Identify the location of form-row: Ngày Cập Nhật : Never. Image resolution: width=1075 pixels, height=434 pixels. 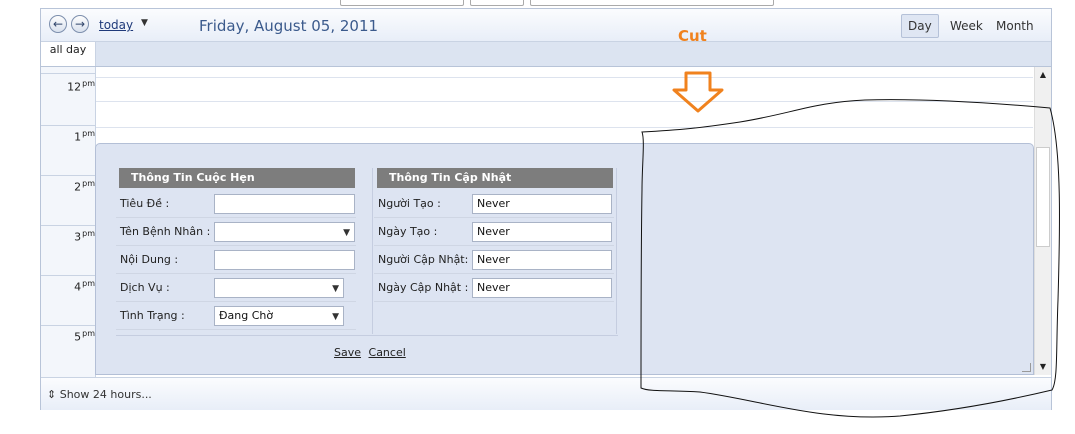
(494, 288).